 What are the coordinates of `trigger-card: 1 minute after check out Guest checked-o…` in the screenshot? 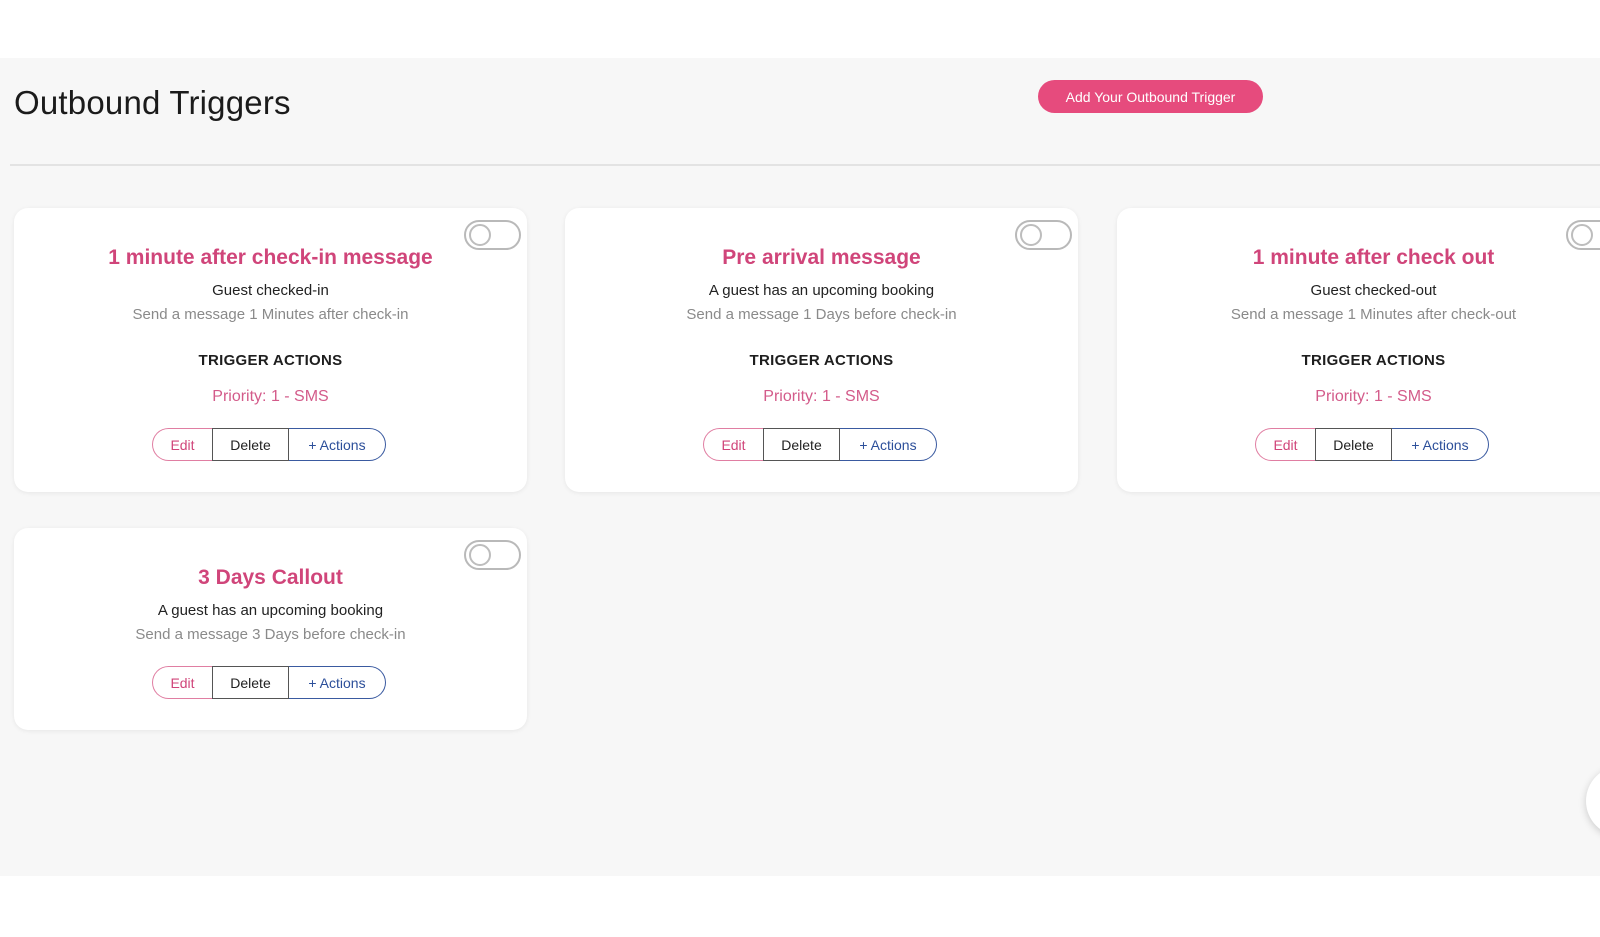 It's located at (1358, 350).